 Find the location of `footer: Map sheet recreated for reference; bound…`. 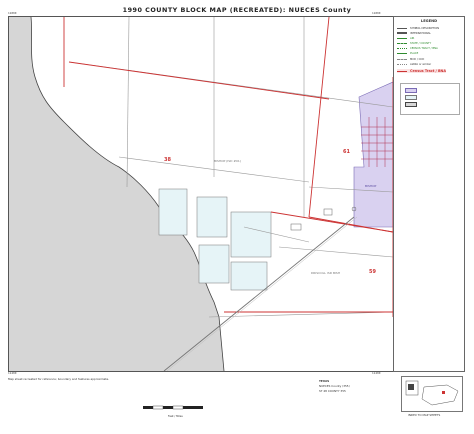

footer: Map sheet recreated for reference; bound… is located at coordinates (235, 401).